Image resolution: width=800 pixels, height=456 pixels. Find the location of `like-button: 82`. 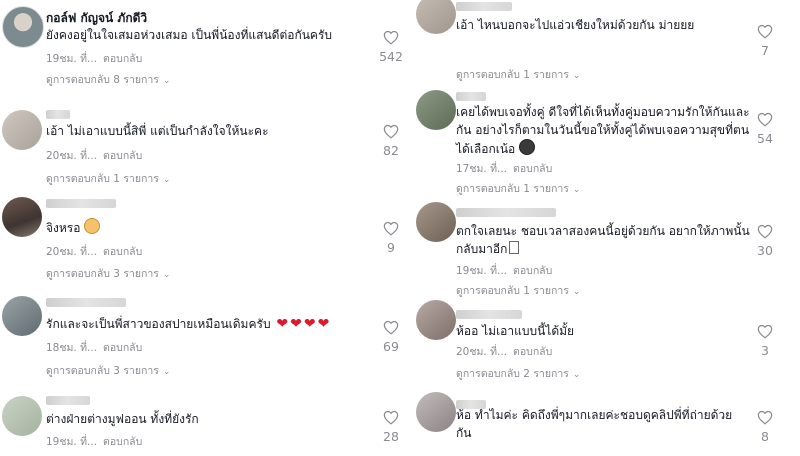

like-button: 82 is located at coordinates (391, 141).